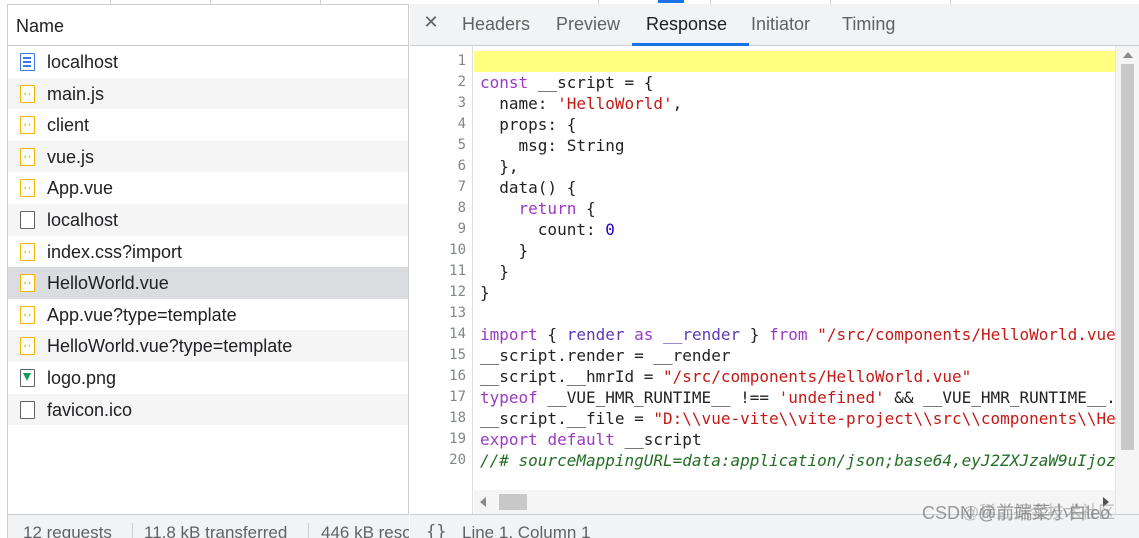  Describe the element at coordinates (457, 355) in the screenshot. I see `line-number: 15` at that location.